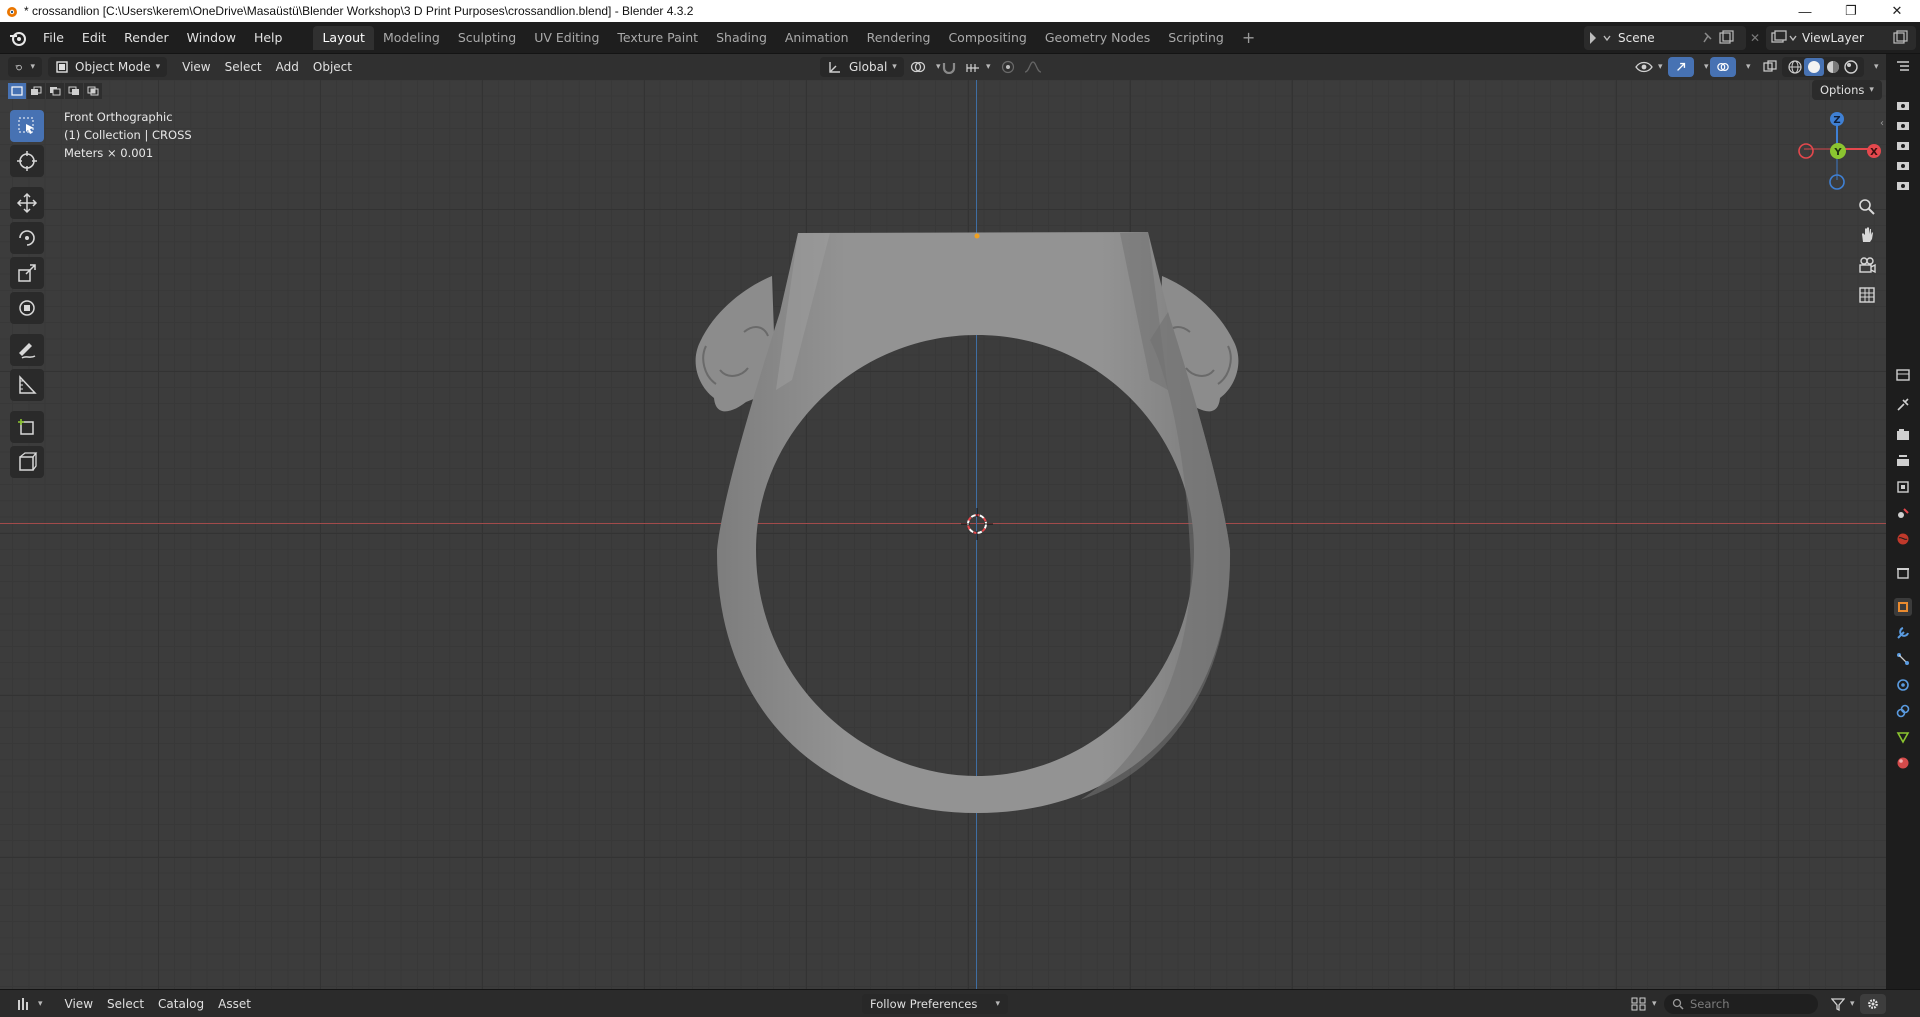  I want to click on solid-shading-icon, so click(1814, 67).